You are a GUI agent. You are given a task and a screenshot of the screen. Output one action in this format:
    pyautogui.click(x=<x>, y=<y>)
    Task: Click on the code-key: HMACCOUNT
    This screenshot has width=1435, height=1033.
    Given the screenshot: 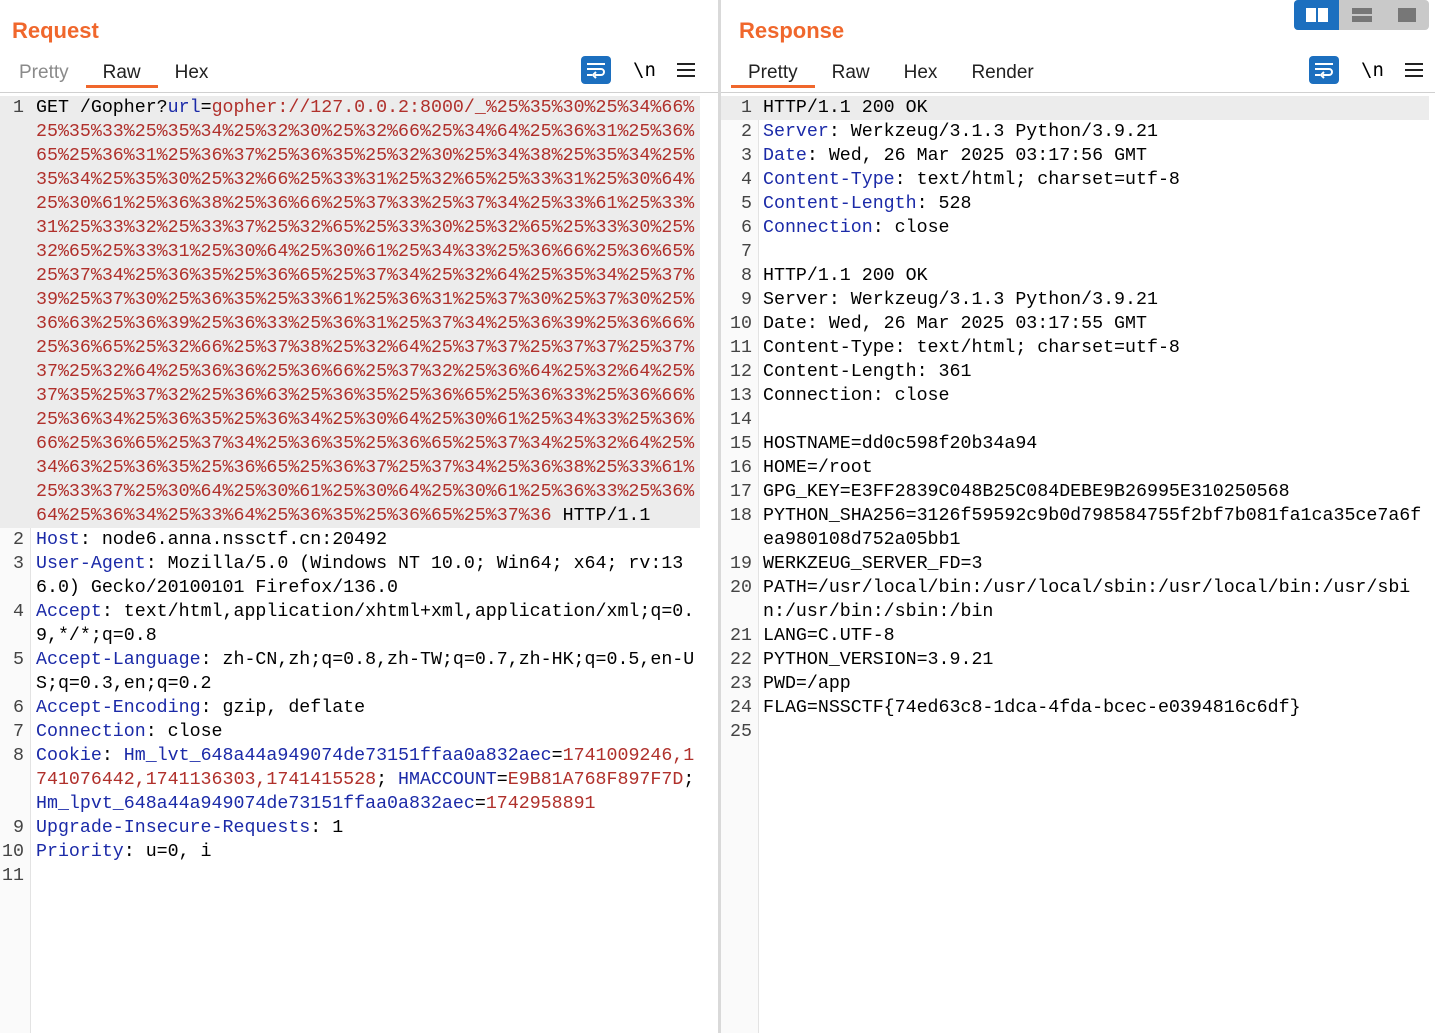 What is the action you would take?
    pyautogui.click(x=447, y=780)
    